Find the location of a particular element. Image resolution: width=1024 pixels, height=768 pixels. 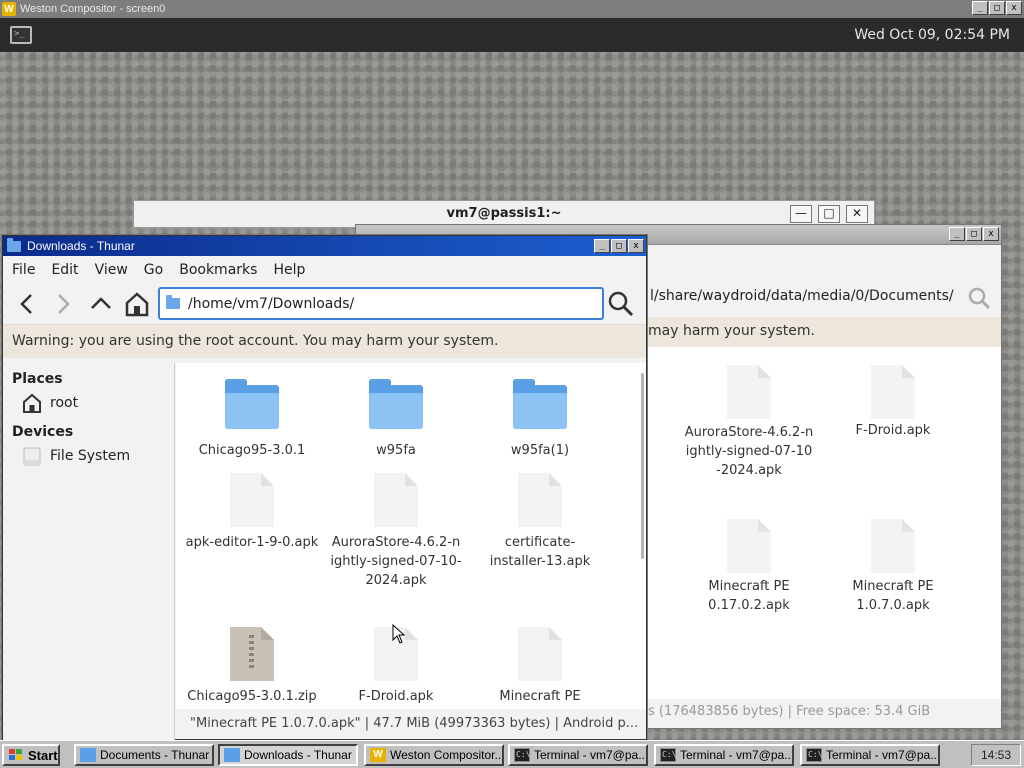

toolbar is located at coordinates (324, 304).